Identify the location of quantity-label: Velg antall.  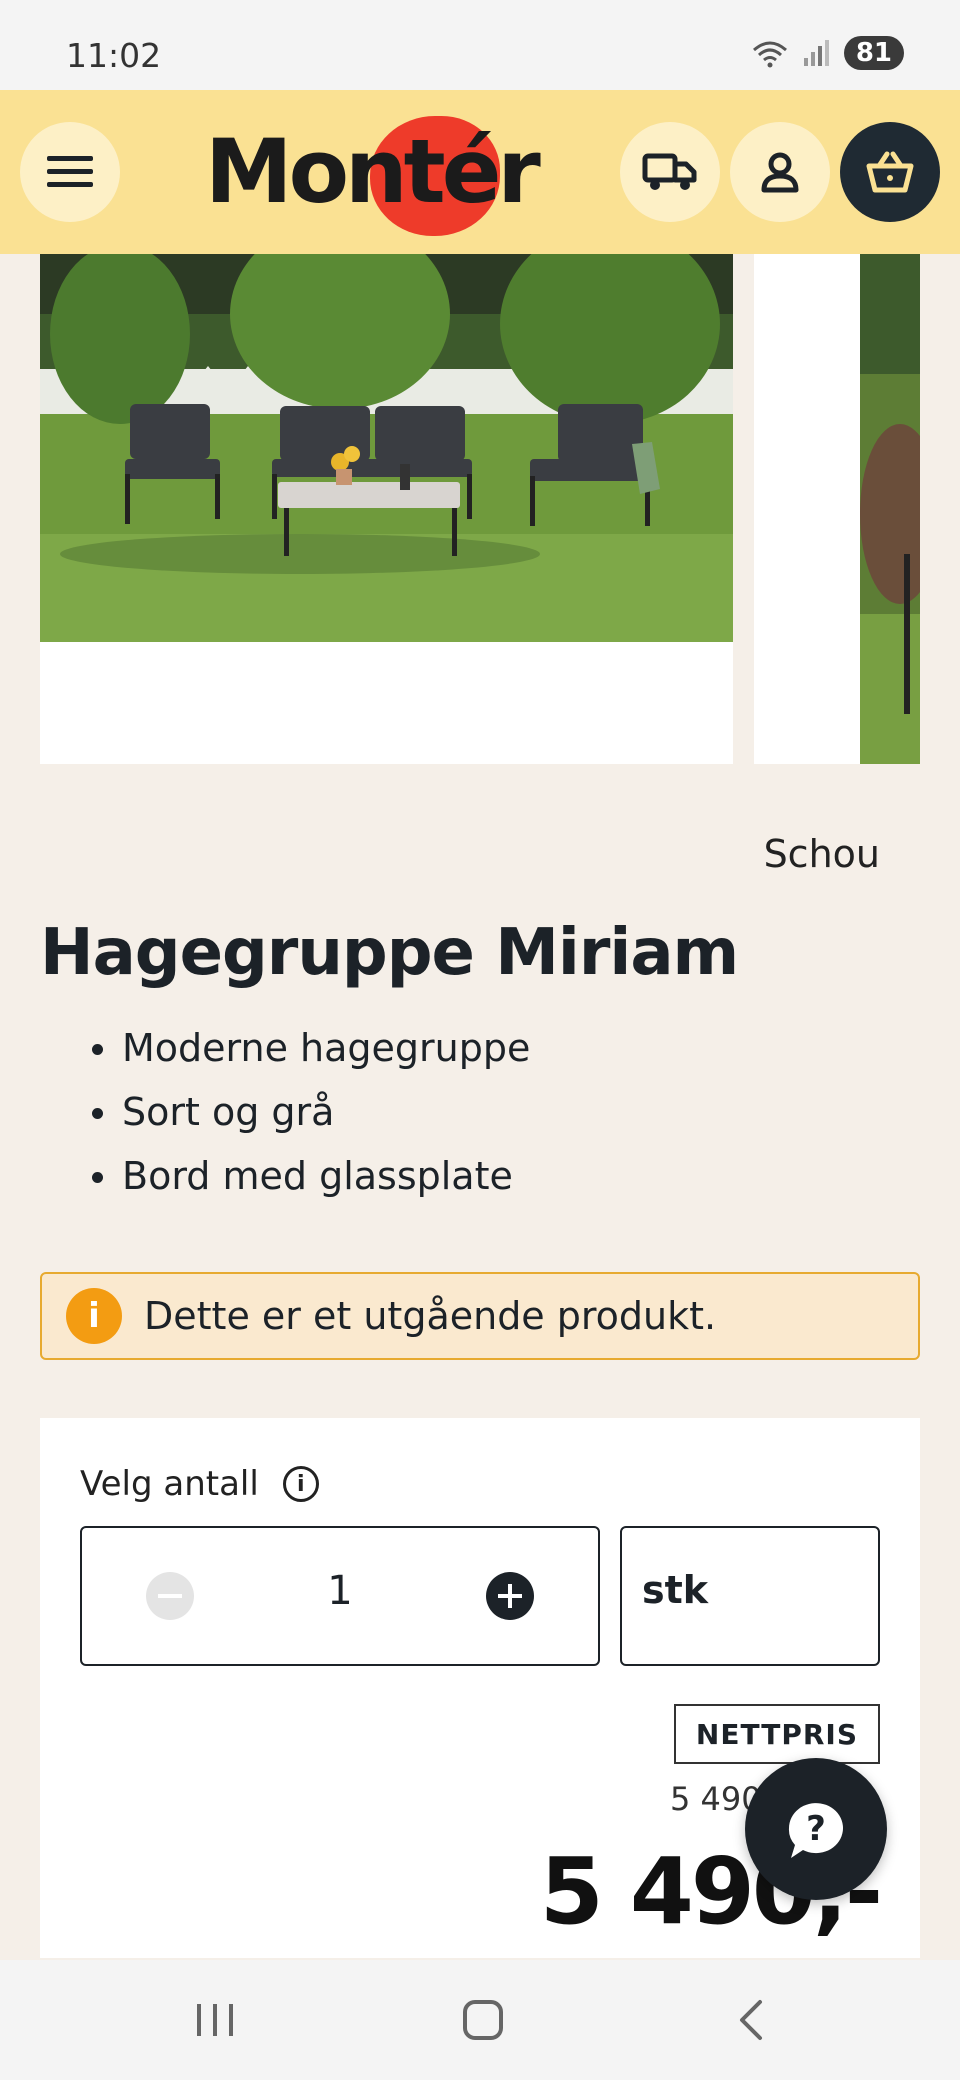
(169, 1484).